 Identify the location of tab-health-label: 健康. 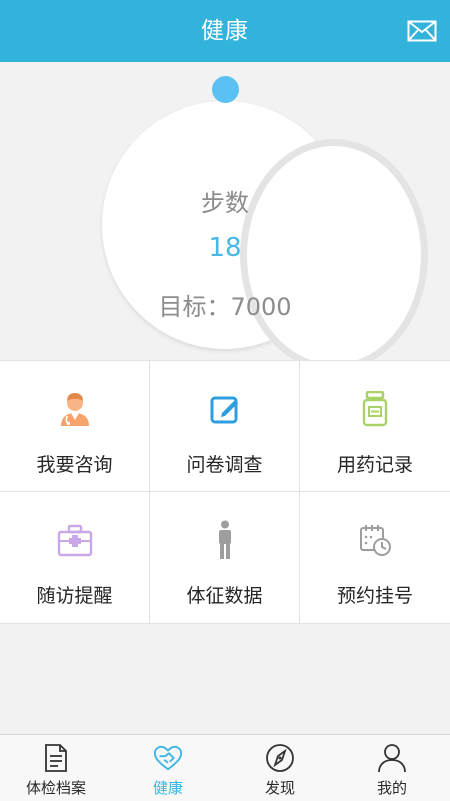
(167, 788).